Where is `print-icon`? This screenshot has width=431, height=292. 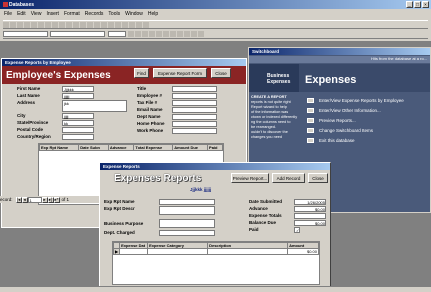 print-icon is located at coordinates (20, 25).